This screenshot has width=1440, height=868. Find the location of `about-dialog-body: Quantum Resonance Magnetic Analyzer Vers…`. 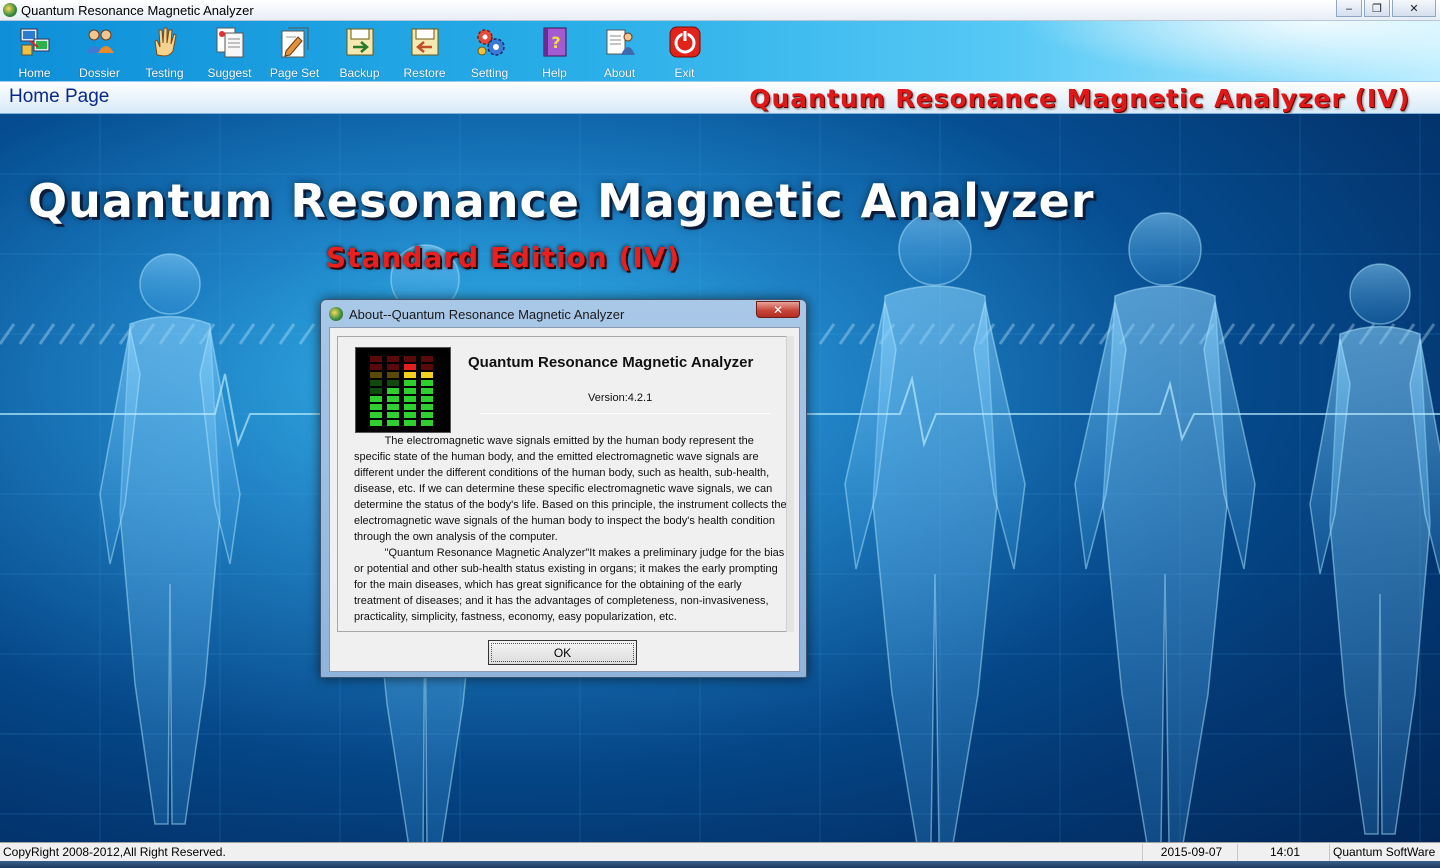

about-dialog-body: Quantum Resonance Magnetic Analyzer Vers… is located at coordinates (564, 499).